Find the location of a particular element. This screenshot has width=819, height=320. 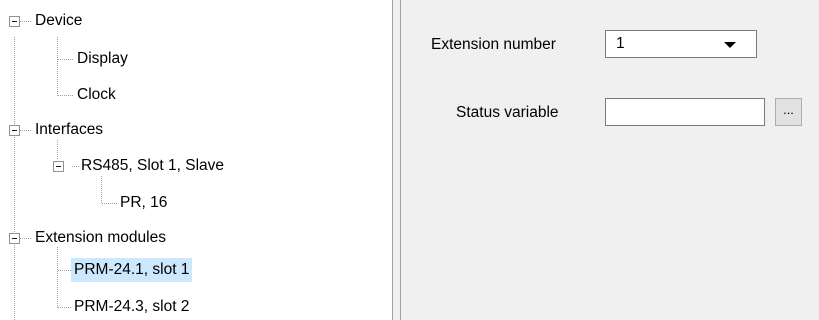

extension-number-value: 1 is located at coordinates (620, 43).